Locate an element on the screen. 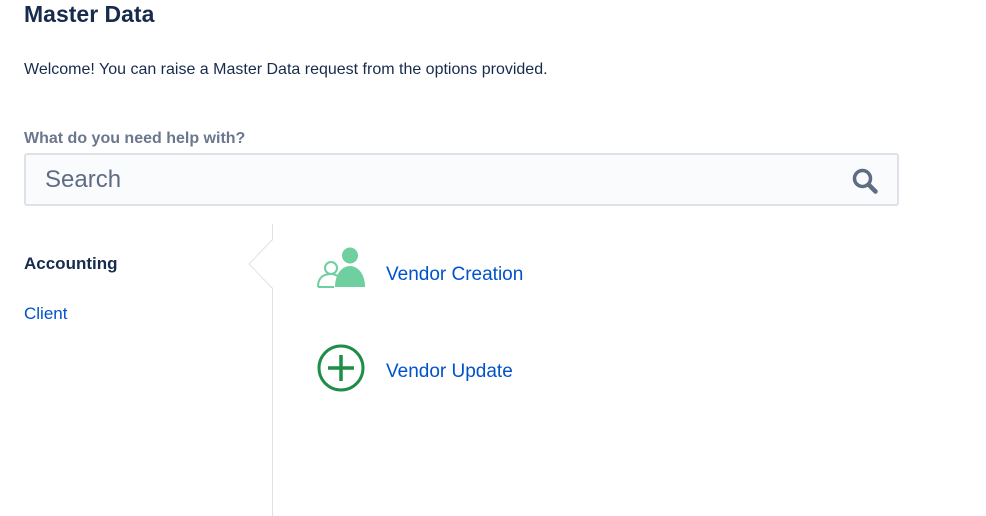 The height and width of the screenshot is (516, 986). request-label: Vendor Creation is located at coordinates (455, 274).